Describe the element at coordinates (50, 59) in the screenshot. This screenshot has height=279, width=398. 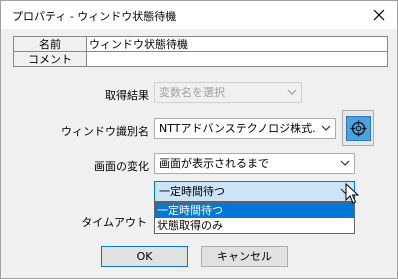
I see `comment-key: コメント` at that location.